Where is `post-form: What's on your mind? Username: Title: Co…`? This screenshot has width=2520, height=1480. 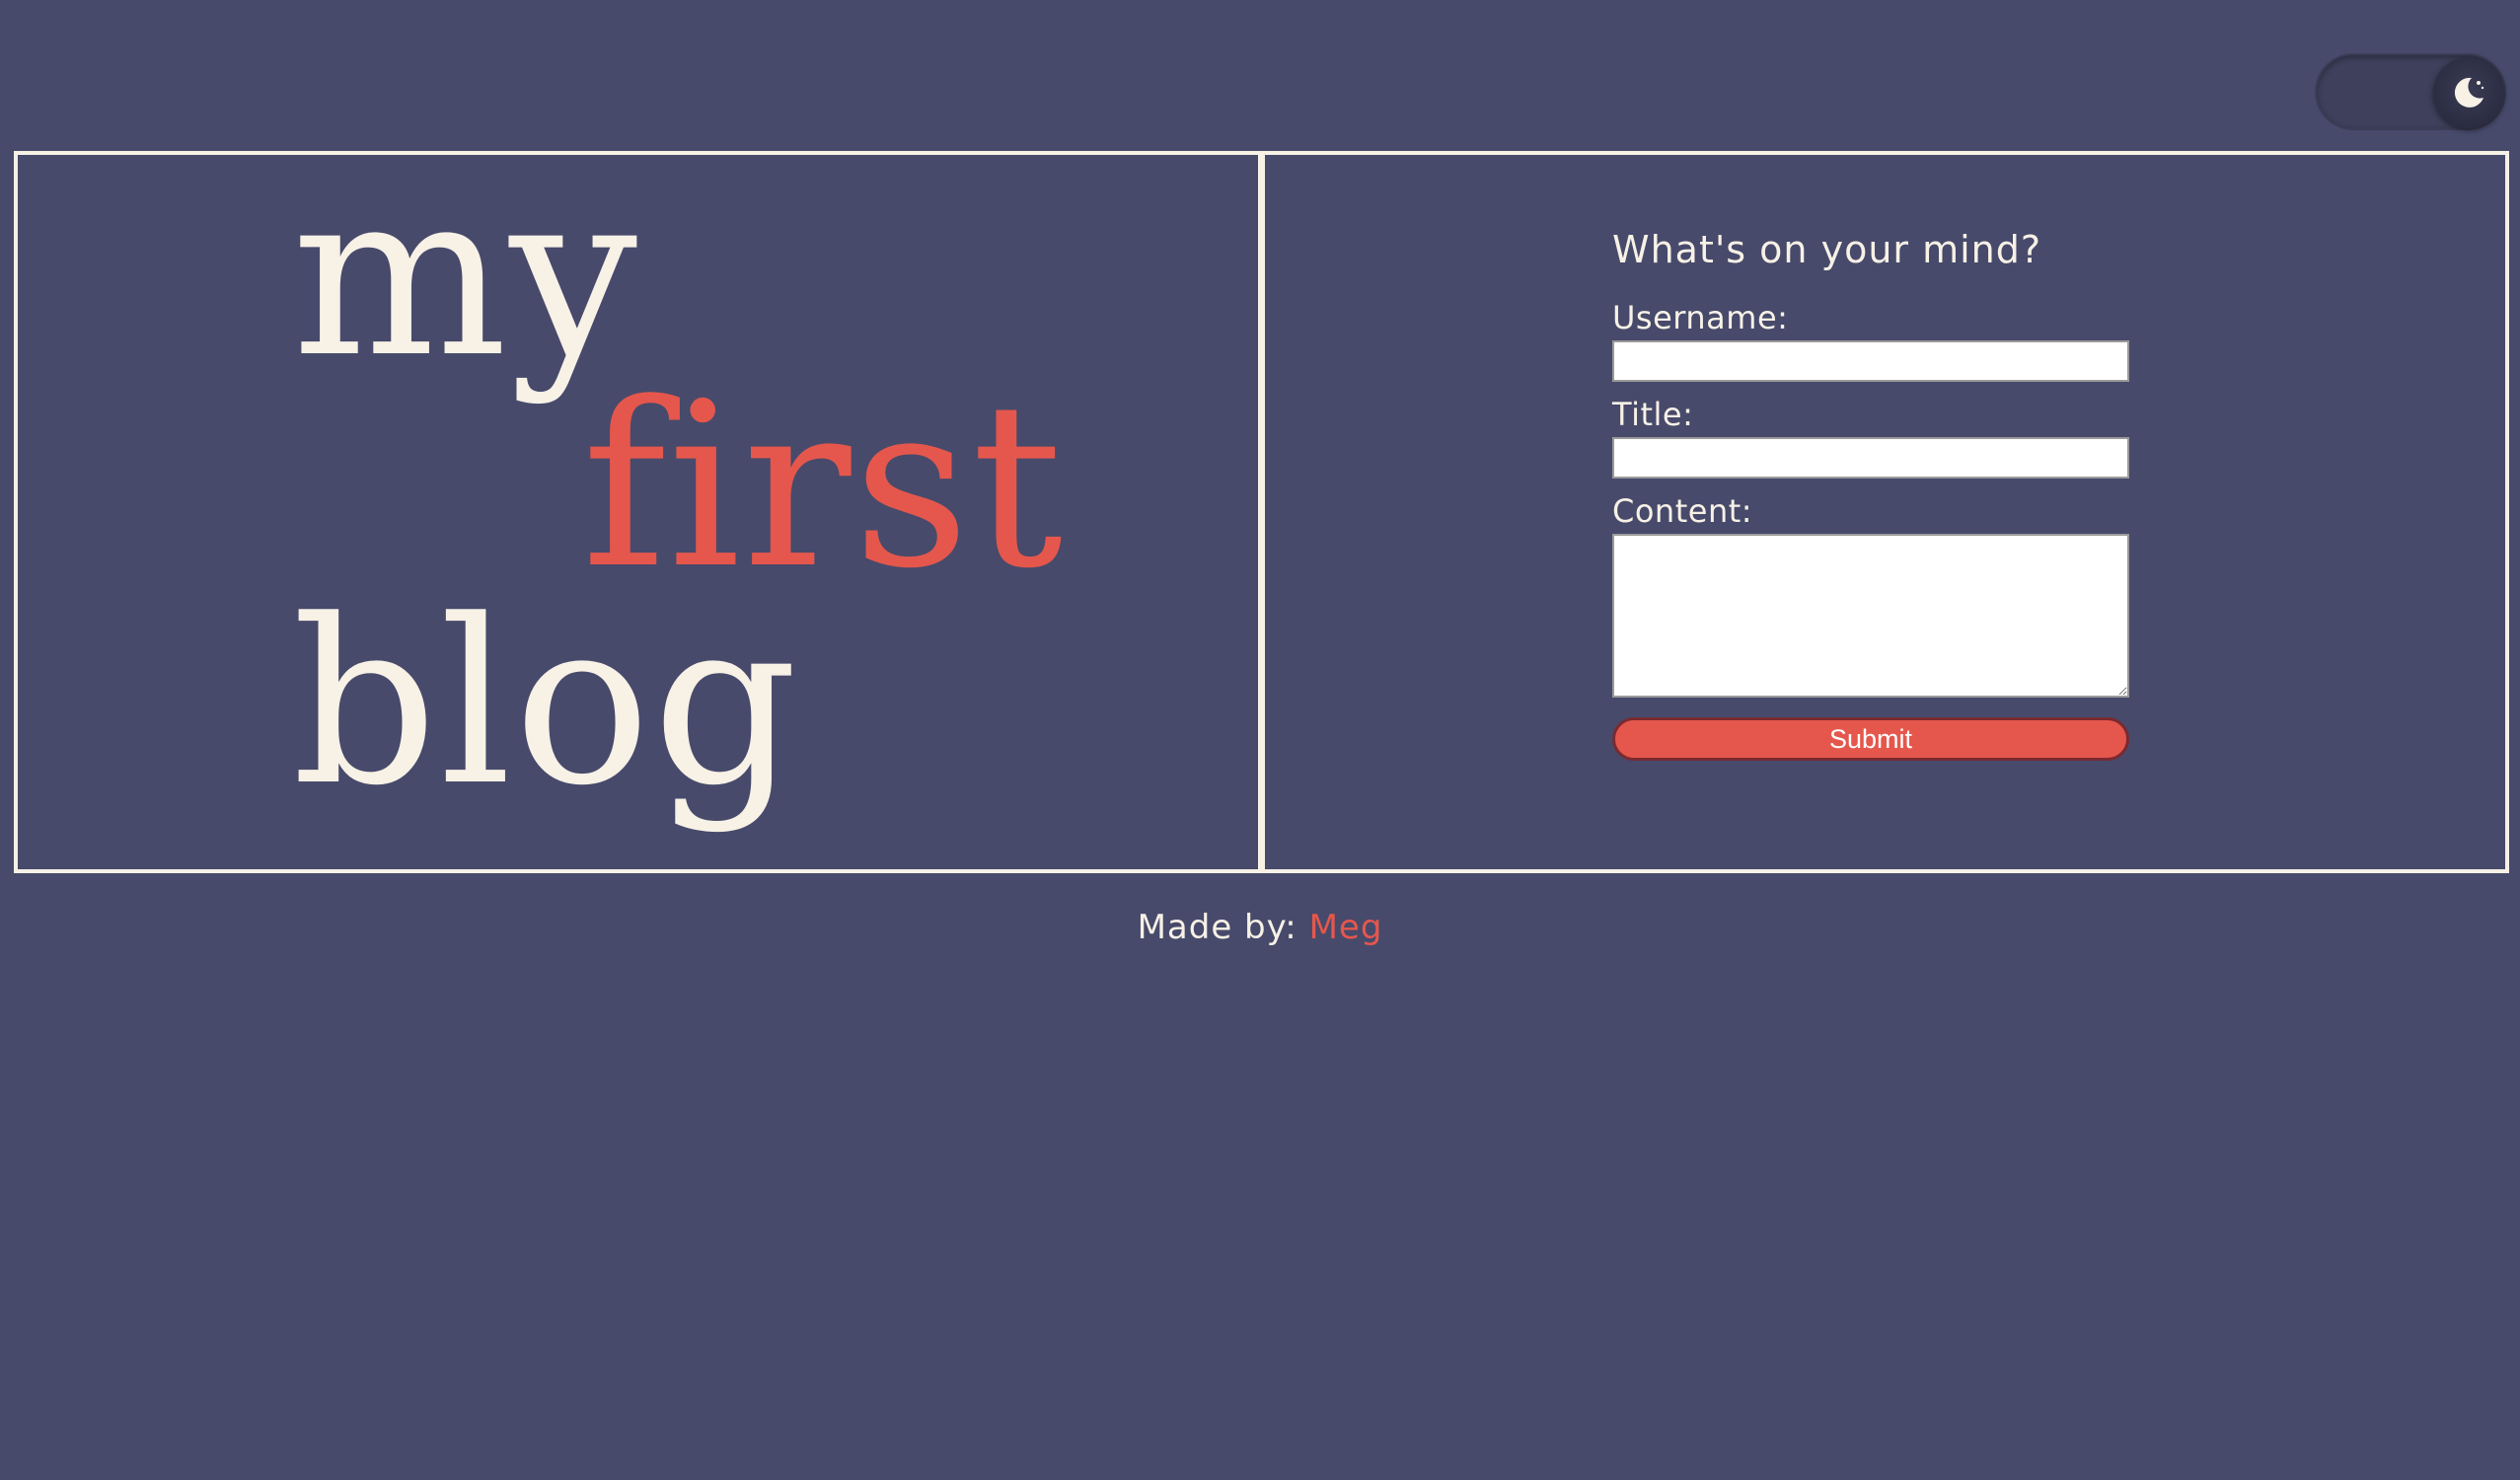
post-form: What's on your mind? Username: Title: Co… is located at coordinates (1870, 495).